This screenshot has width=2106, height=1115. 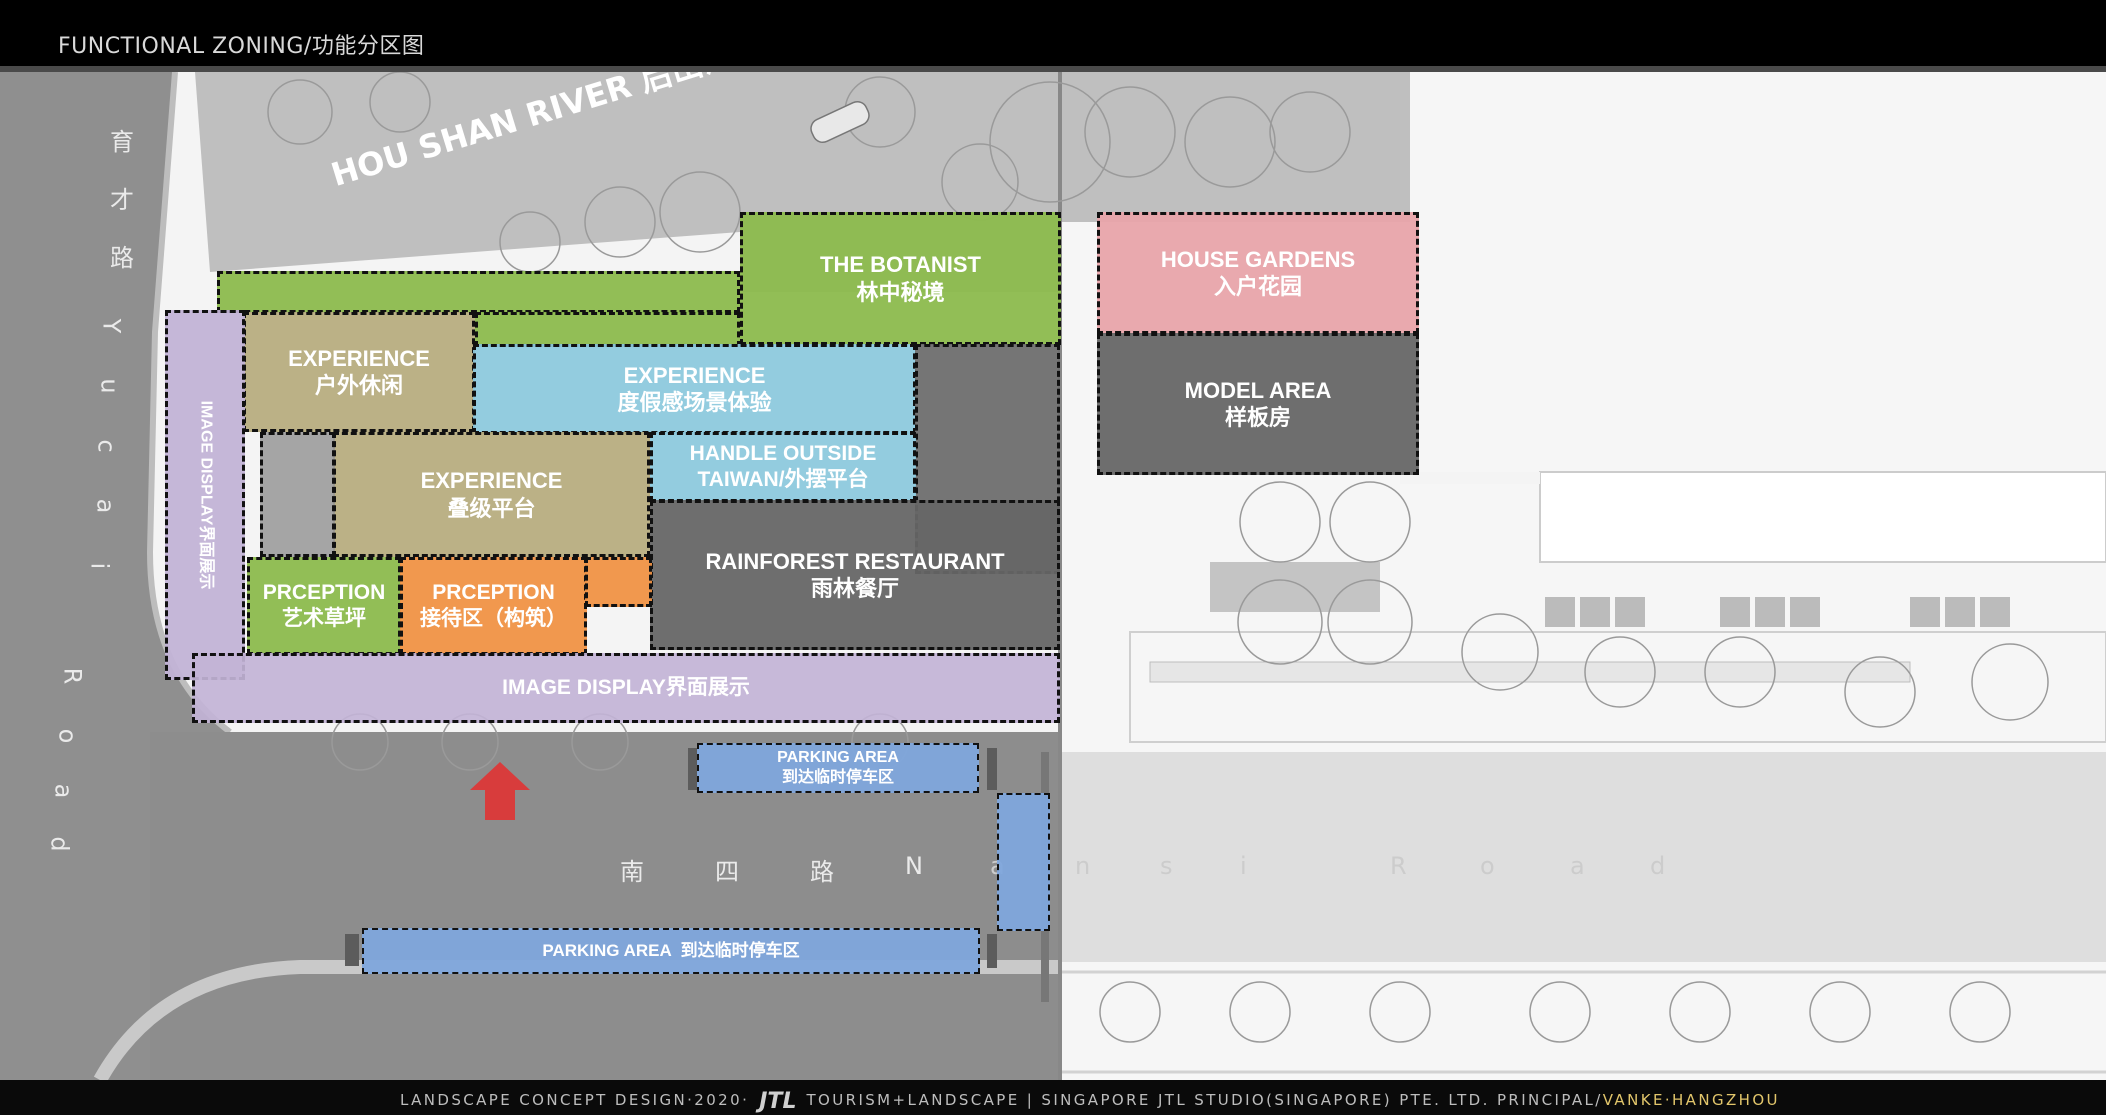 I want to click on road-label-west: 育 才 路 Y u c a i R o a d, so click(x=93, y=487).